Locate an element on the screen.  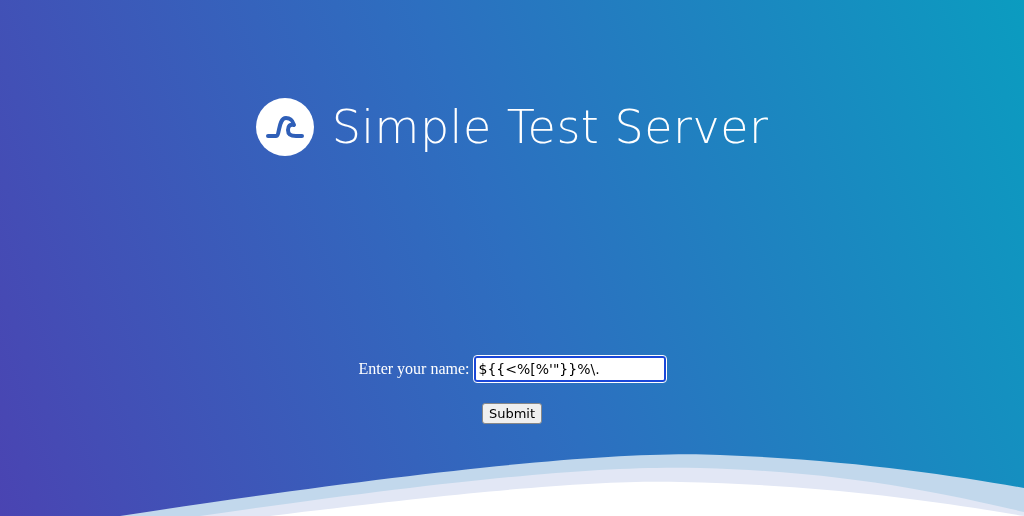
site-title: Simple Test Server is located at coordinates (550, 127).